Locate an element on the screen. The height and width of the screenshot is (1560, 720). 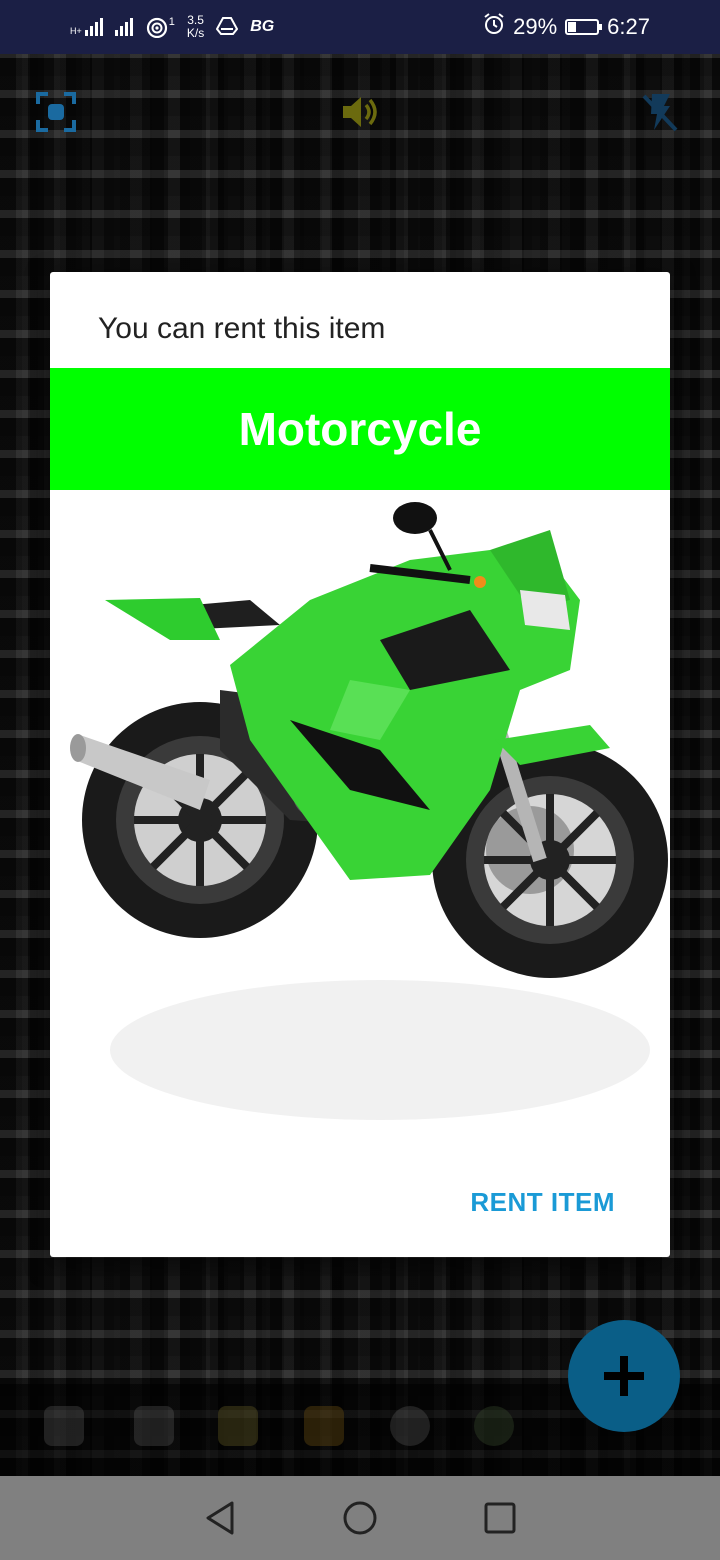
home-icon is located at coordinates (360, 1518).